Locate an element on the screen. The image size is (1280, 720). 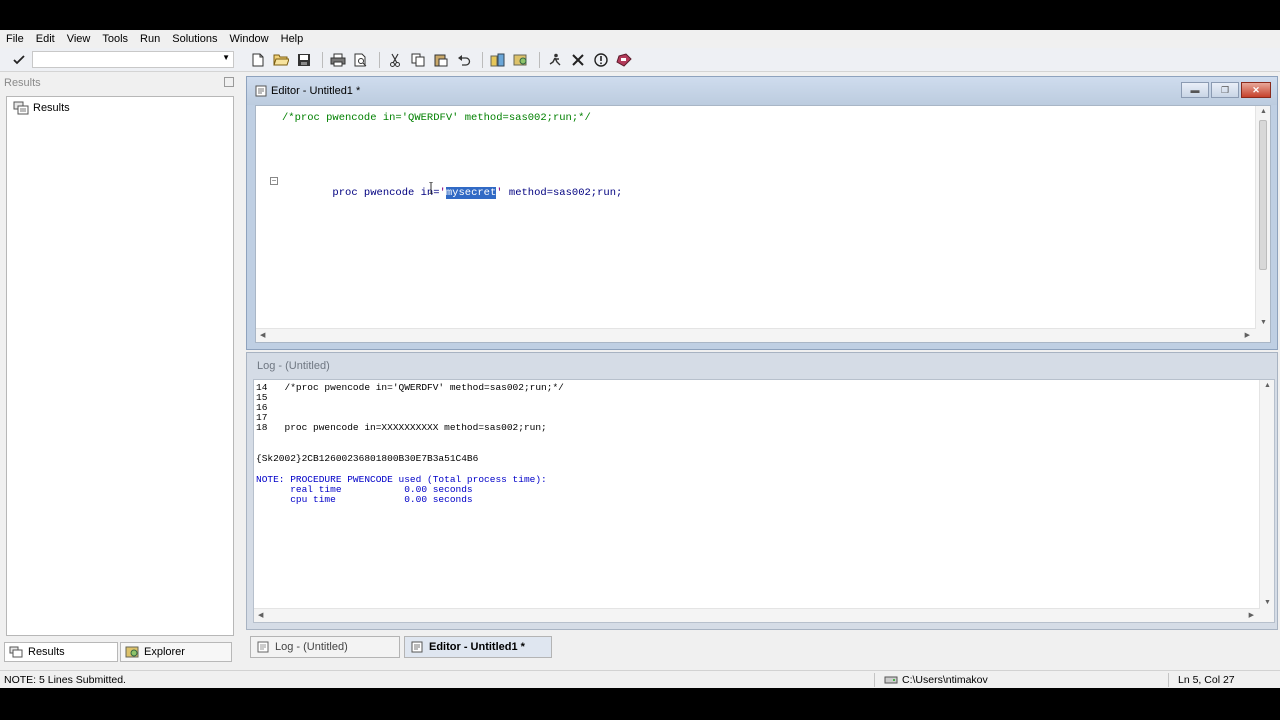
new-icon is located at coordinates (258, 60).